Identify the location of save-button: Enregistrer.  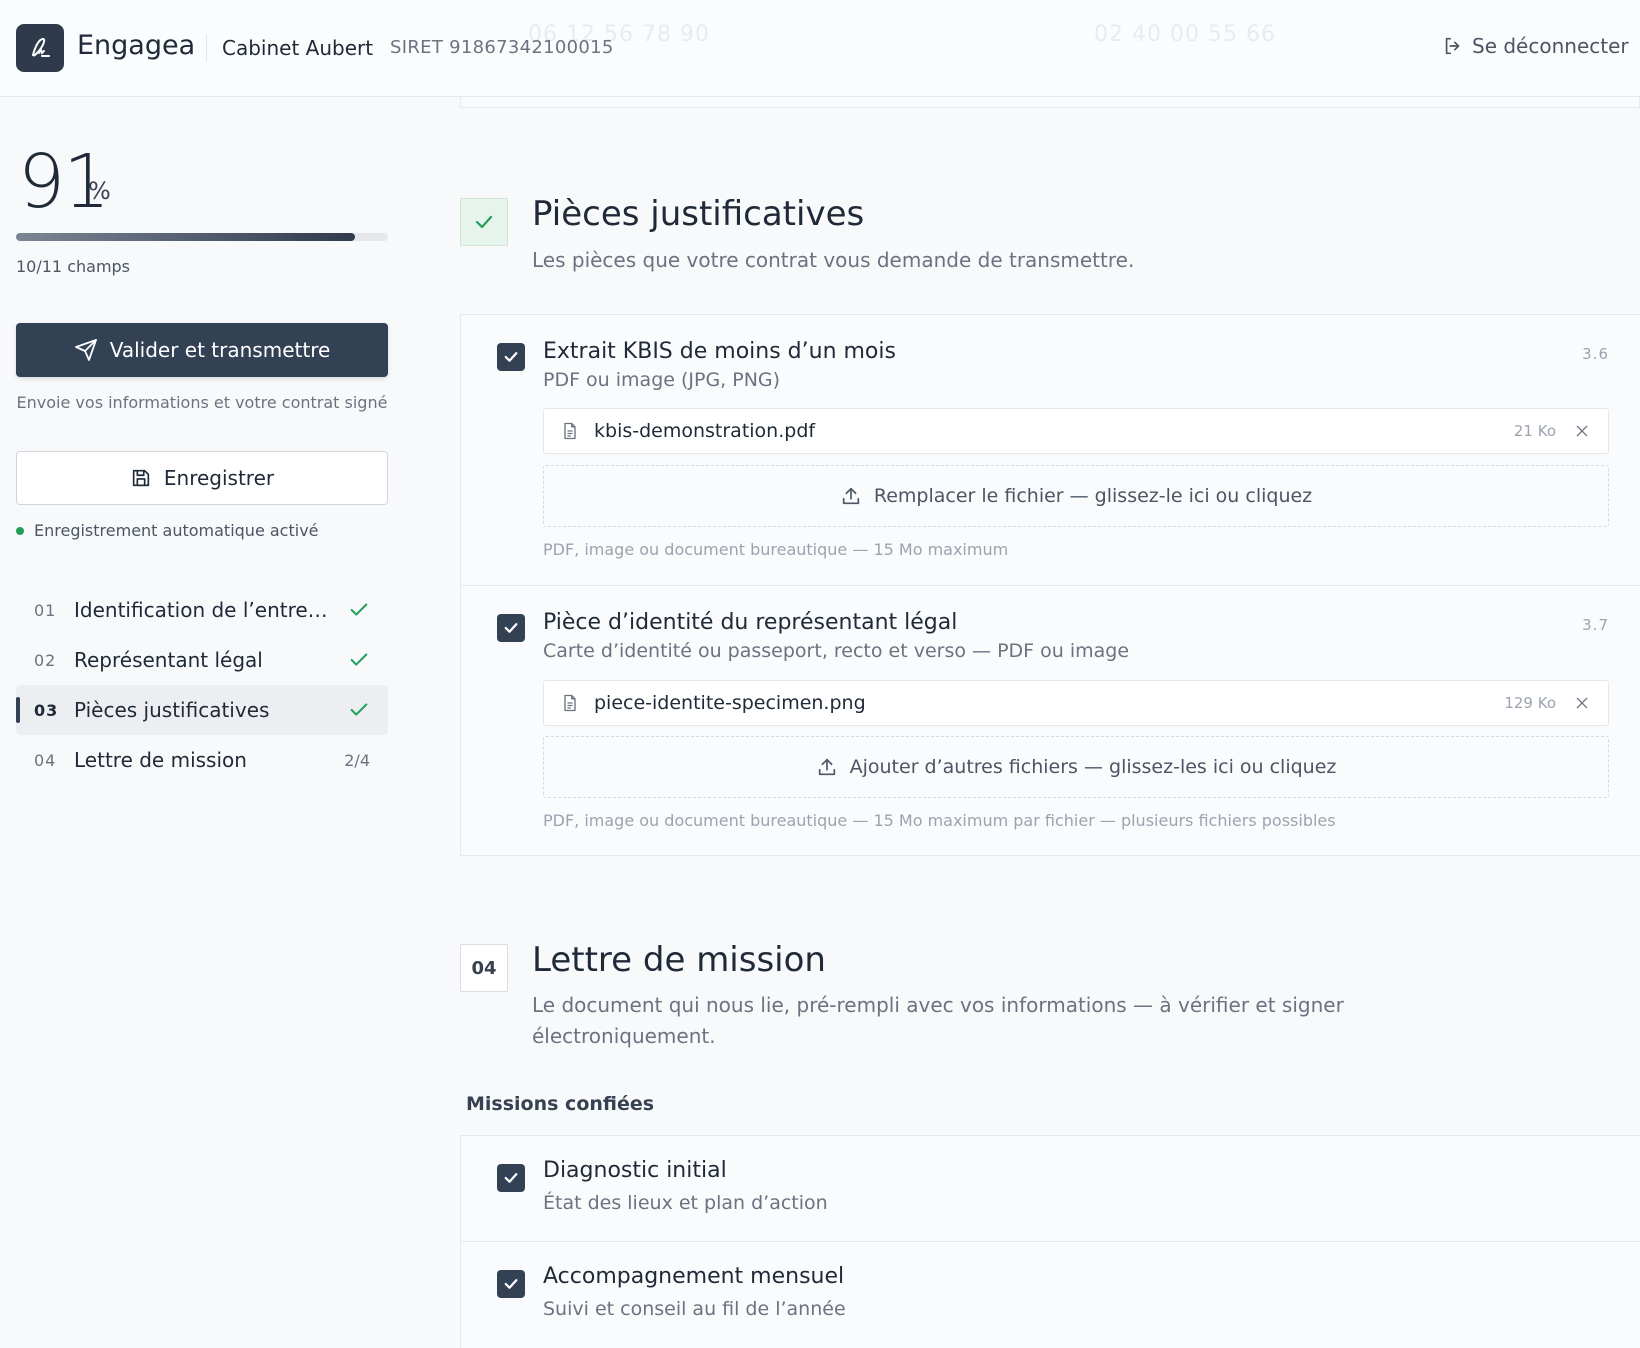
(202, 478).